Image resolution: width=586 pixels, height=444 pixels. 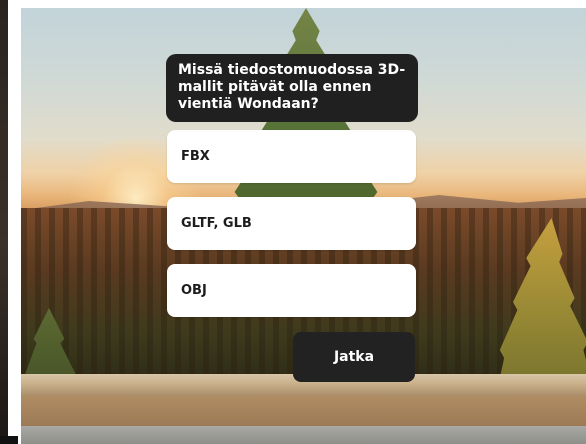 I want to click on answer-option-gltf-glb: GLTF, GLB, so click(x=291, y=223).